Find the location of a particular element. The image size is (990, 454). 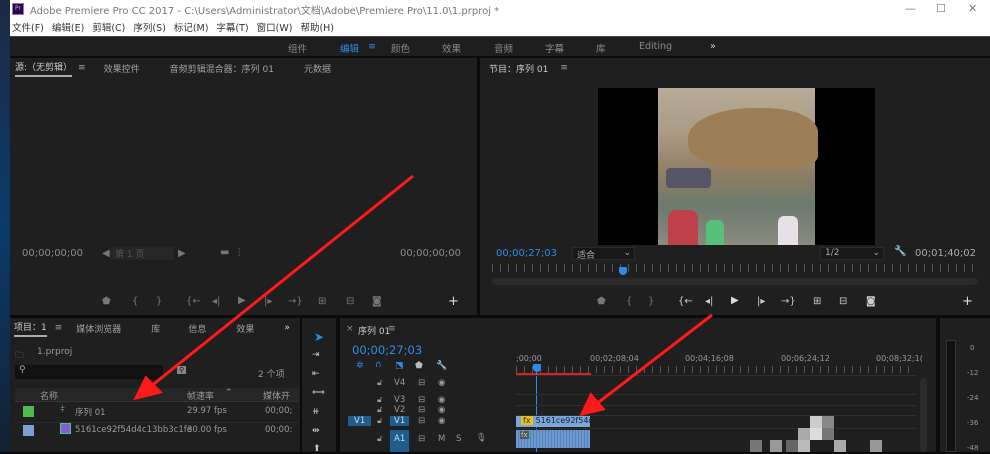

annotation-arrow-clip is located at coordinates (653, 360).